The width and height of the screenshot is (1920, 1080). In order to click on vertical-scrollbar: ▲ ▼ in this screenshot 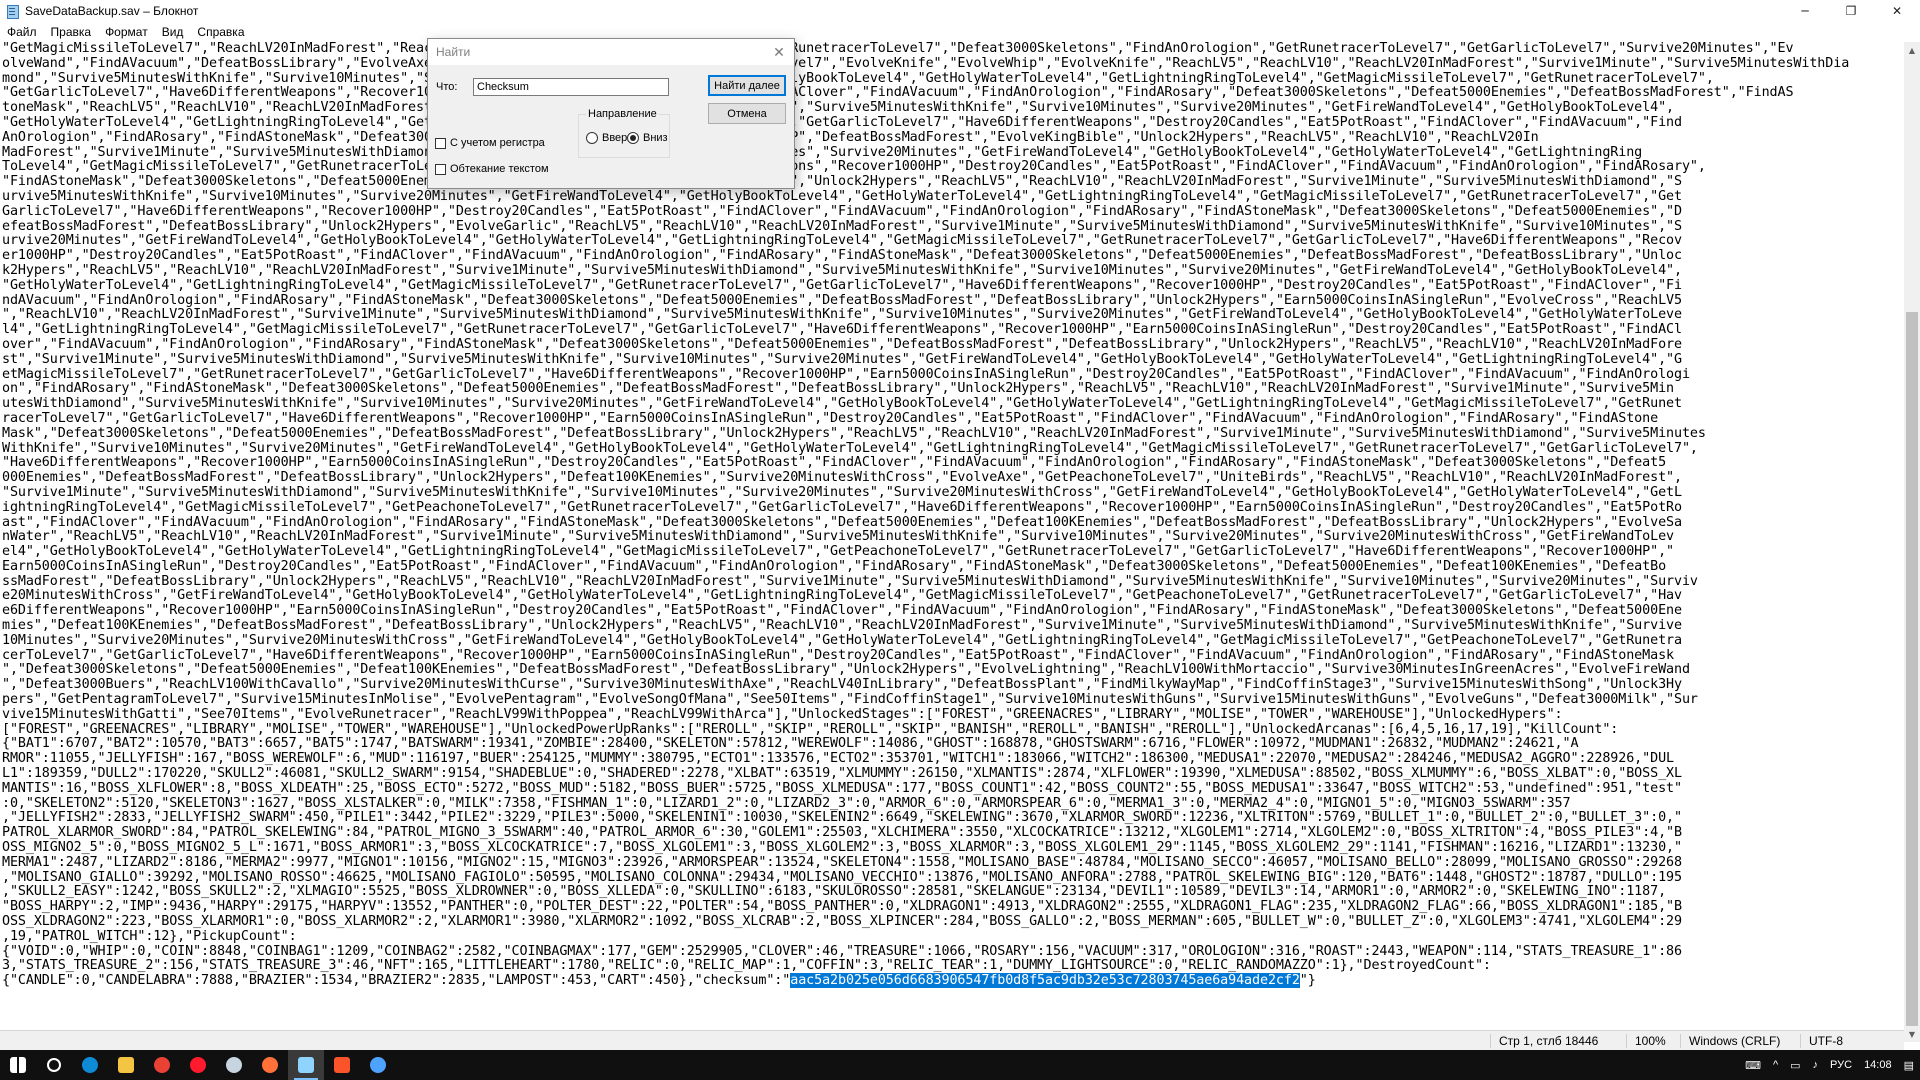, I will do `click(1912, 542)`.